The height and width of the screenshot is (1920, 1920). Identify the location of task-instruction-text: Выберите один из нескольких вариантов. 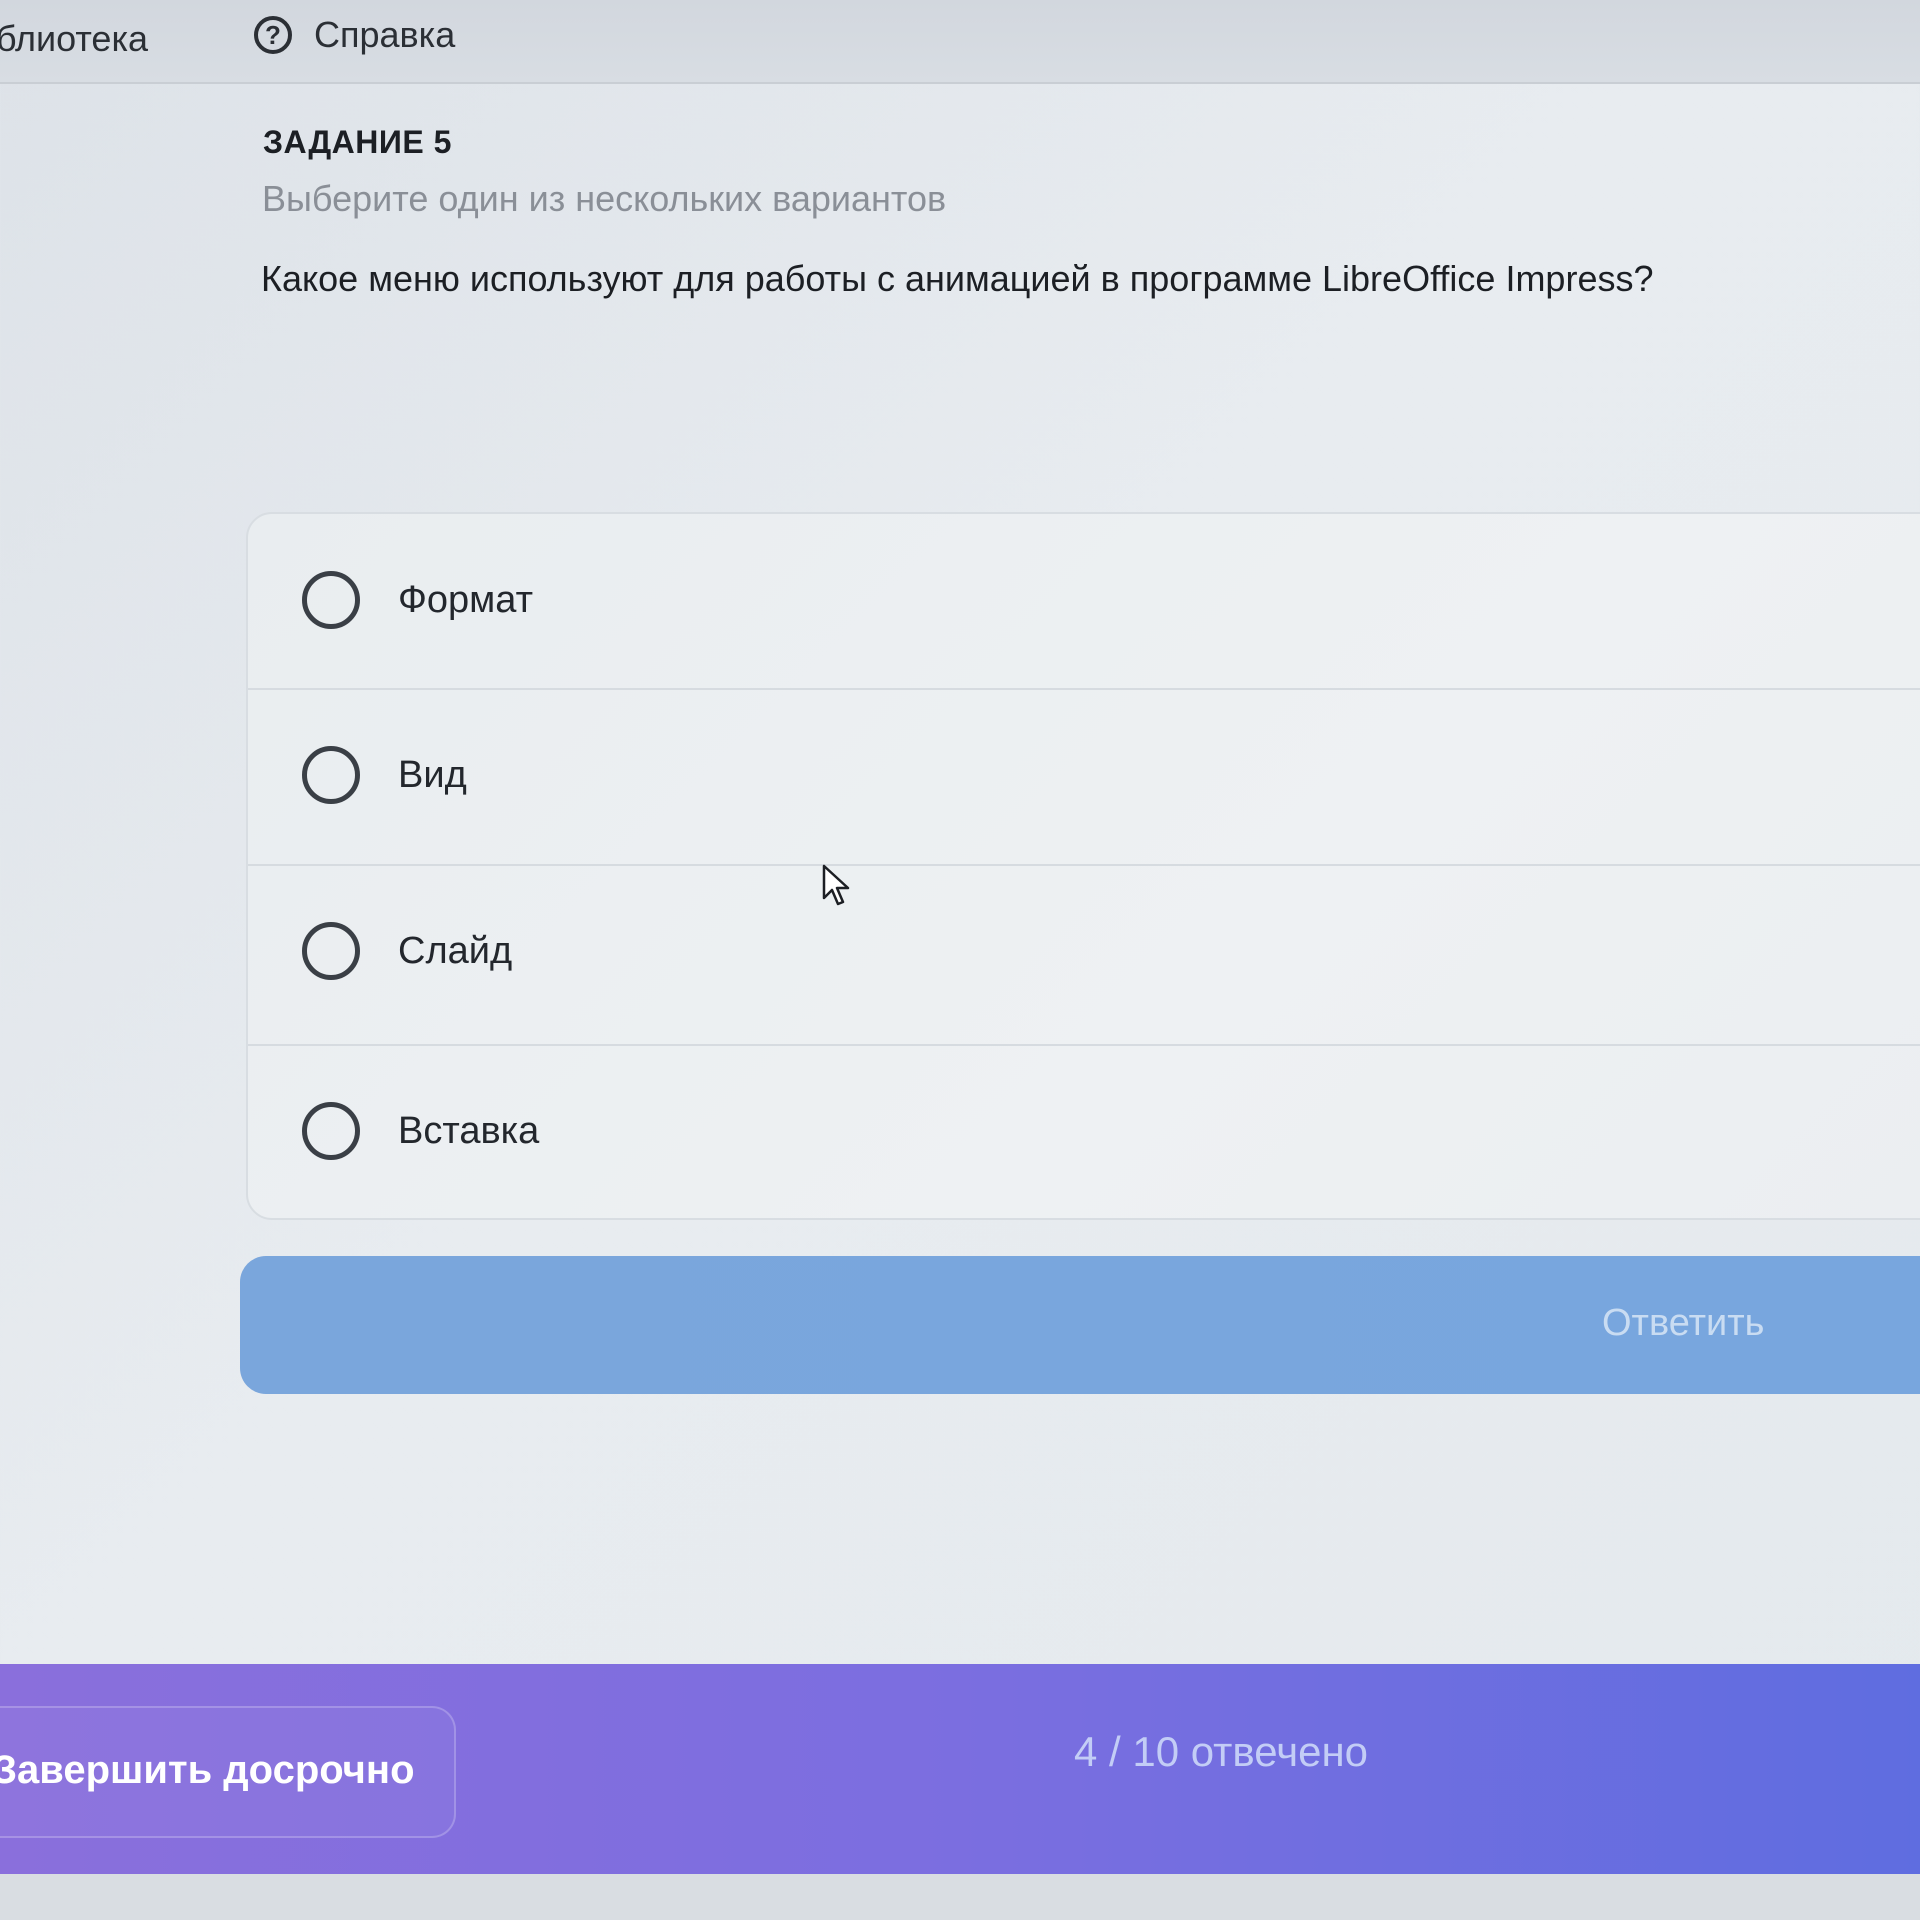
(604, 198).